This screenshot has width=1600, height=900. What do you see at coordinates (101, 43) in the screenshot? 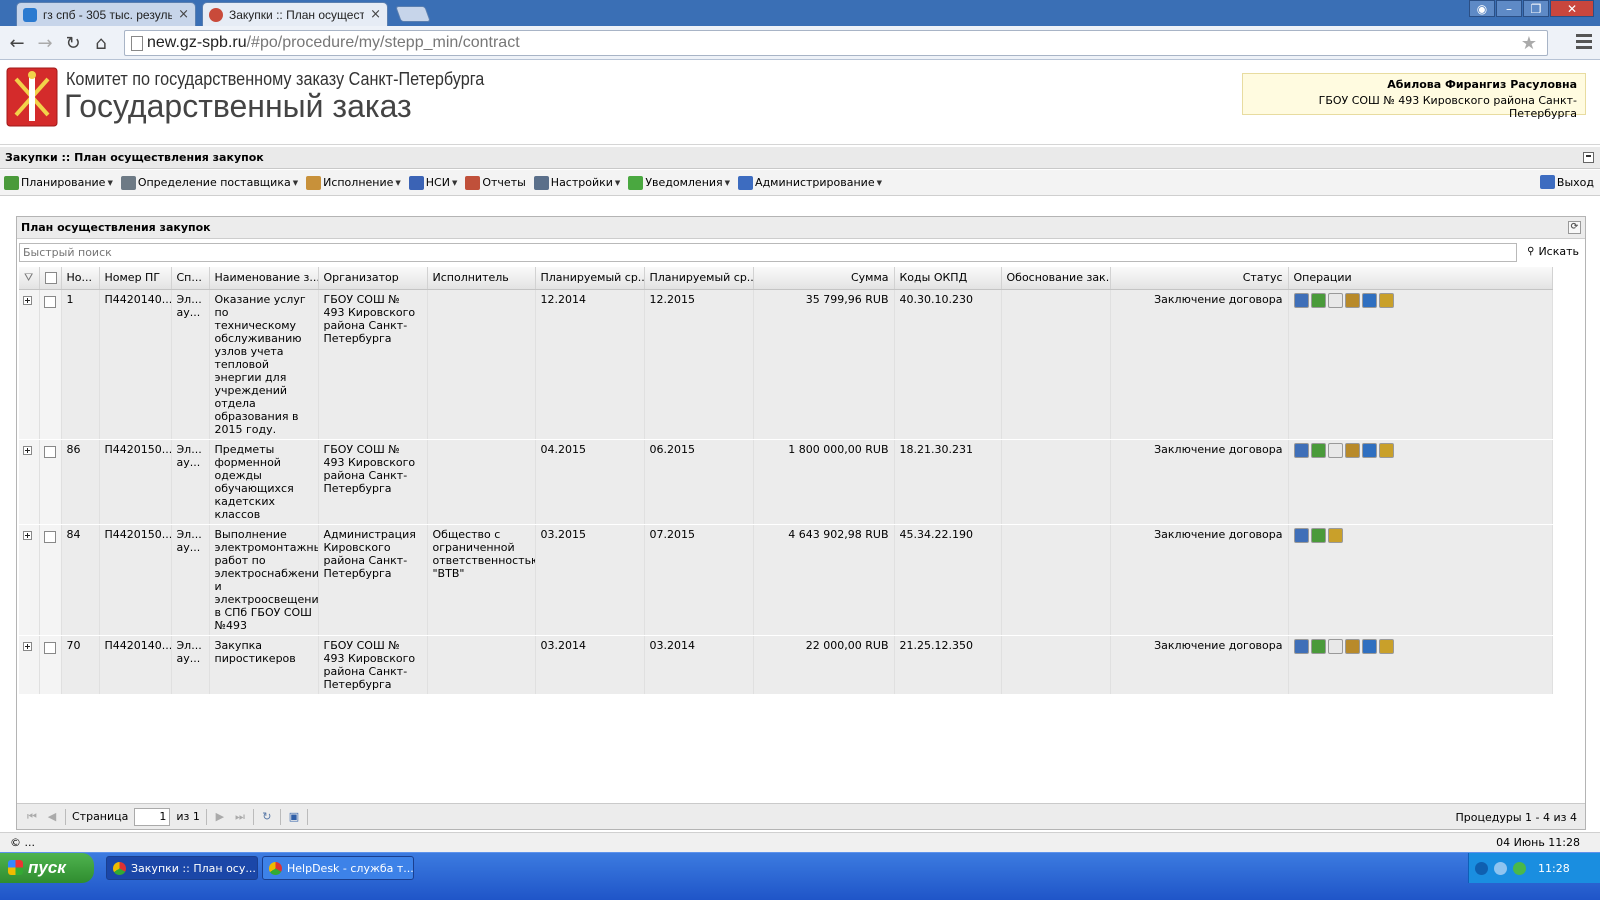
I see `home-icon: ⌂` at bounding box center [101, 43].